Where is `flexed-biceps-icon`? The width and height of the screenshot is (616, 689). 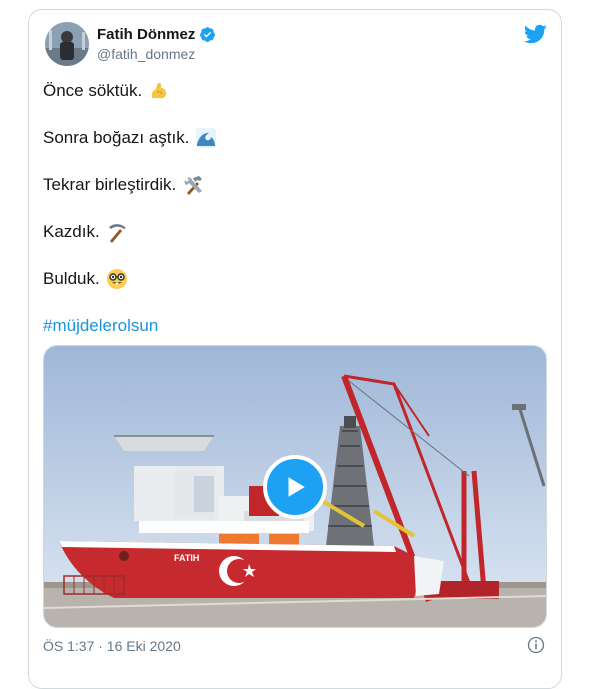
flexed-biceps-icon is located at coordinates (159, 90).